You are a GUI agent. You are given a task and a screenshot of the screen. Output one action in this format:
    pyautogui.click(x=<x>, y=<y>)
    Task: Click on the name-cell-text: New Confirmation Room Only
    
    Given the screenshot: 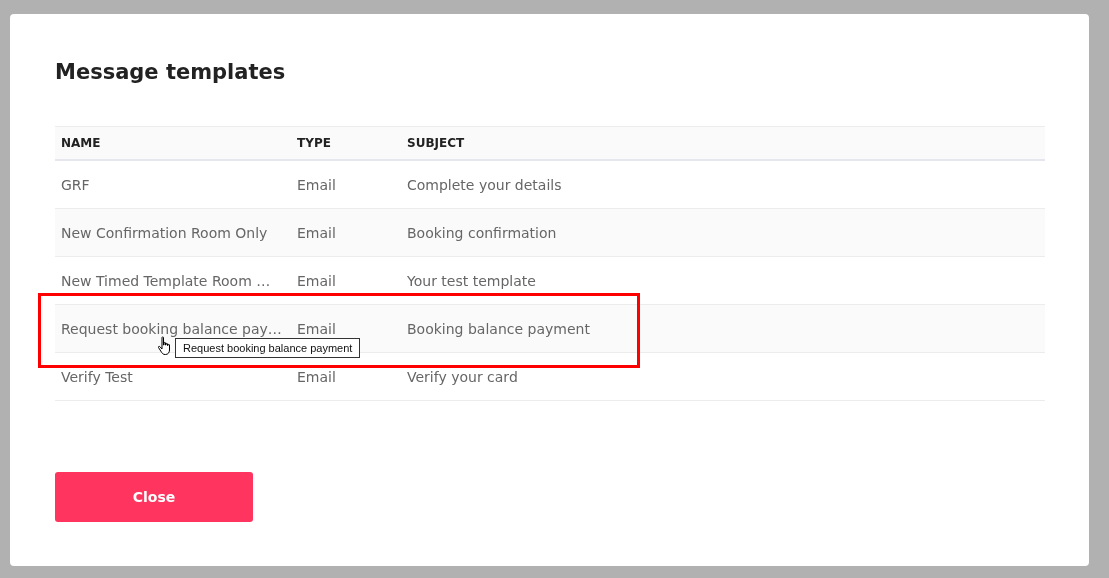 What is the action you would take?
    pyautogui.click(x=164, y=232)
    